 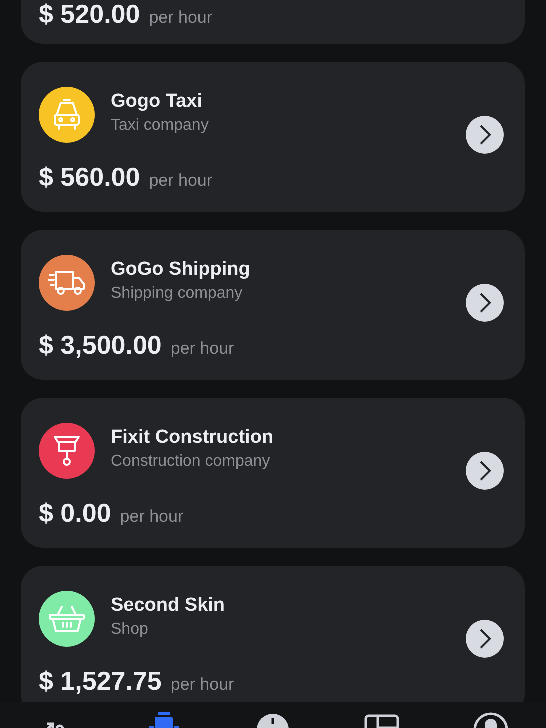 What do you see at coordinates (75, 513) in the screenshot?
I see `price: $ 0.00` at bounding box center [75, 513].